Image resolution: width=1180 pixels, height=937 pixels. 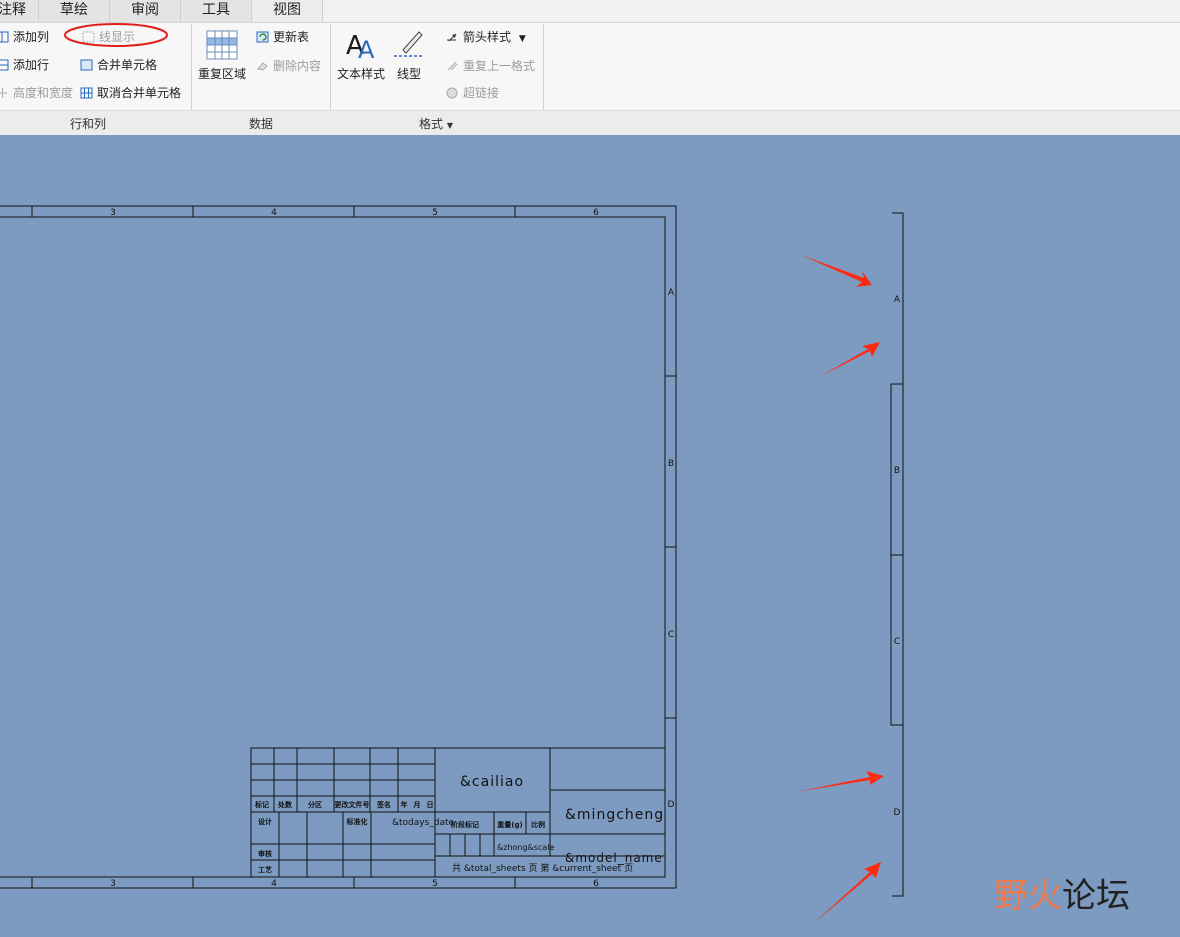 I want to click on side-strip-label: B, so click(x=897, y=471).